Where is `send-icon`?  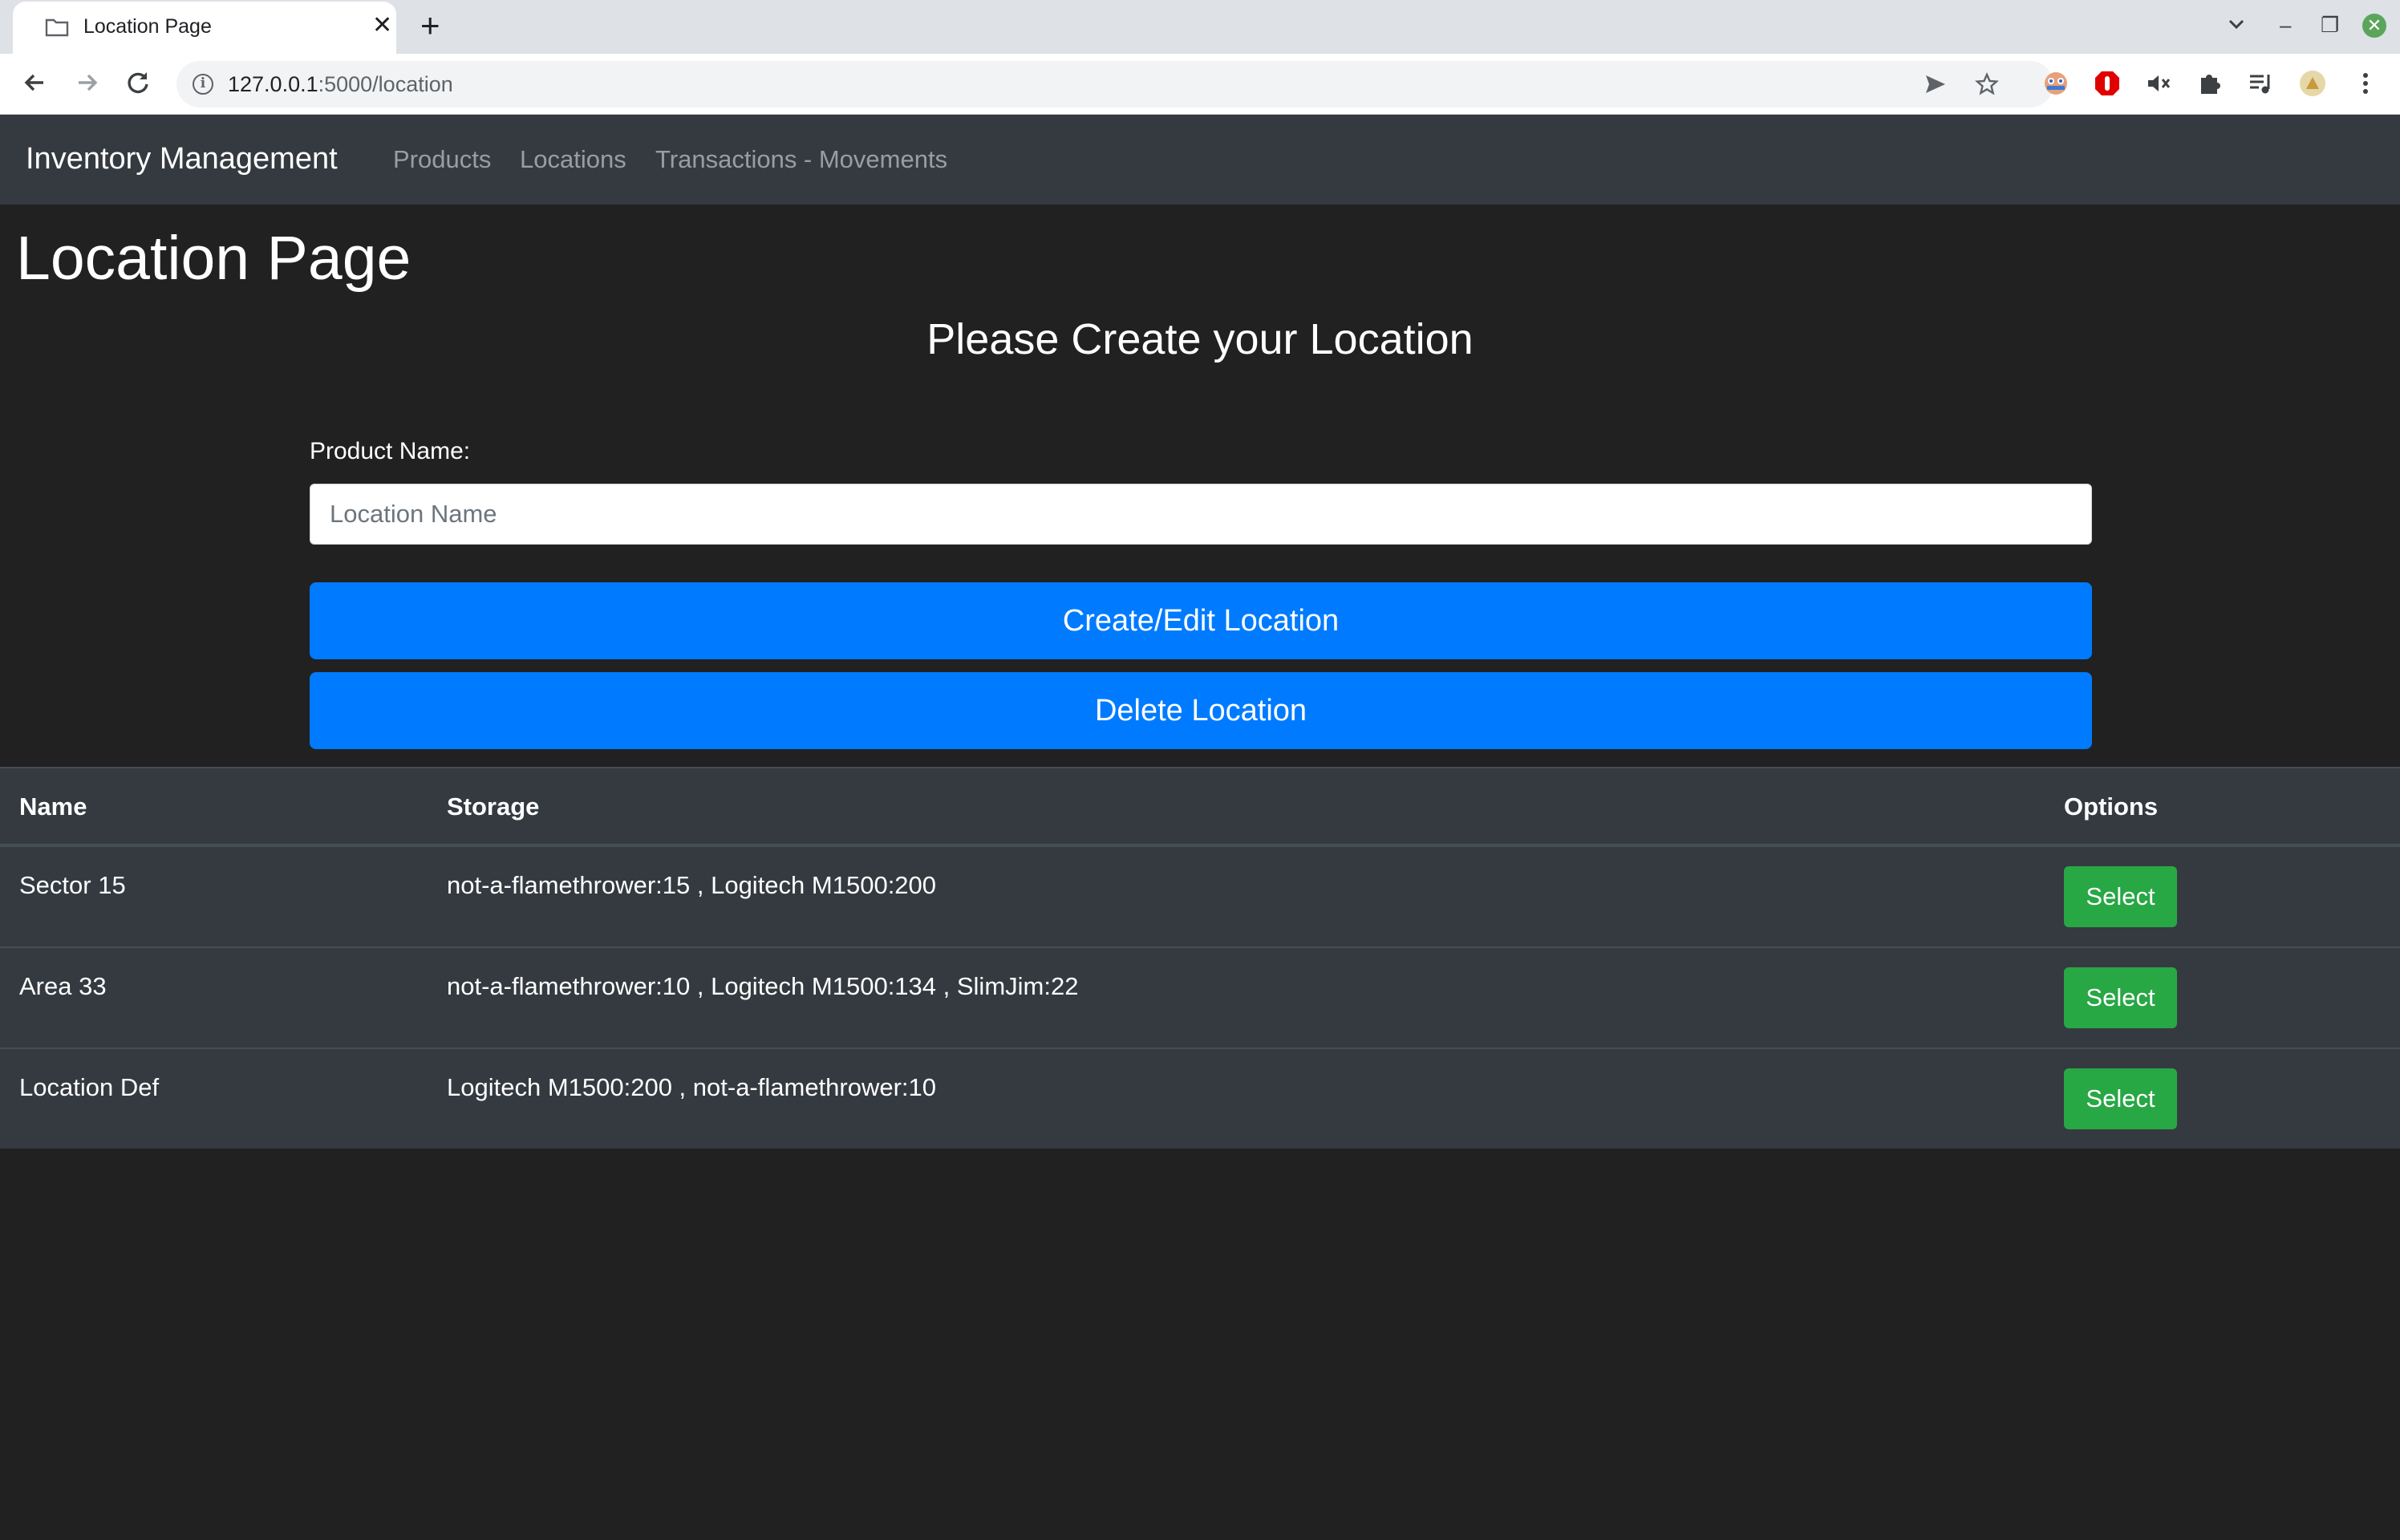
send-icon is located at coordinates (1936, 84).